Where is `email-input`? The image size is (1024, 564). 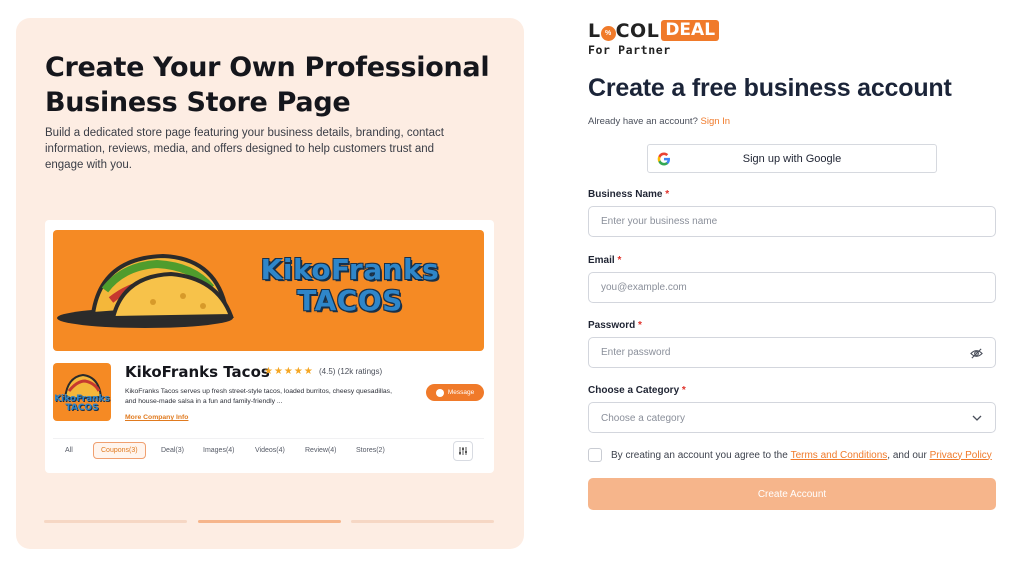 email-input is located at coordinates (792, 287).